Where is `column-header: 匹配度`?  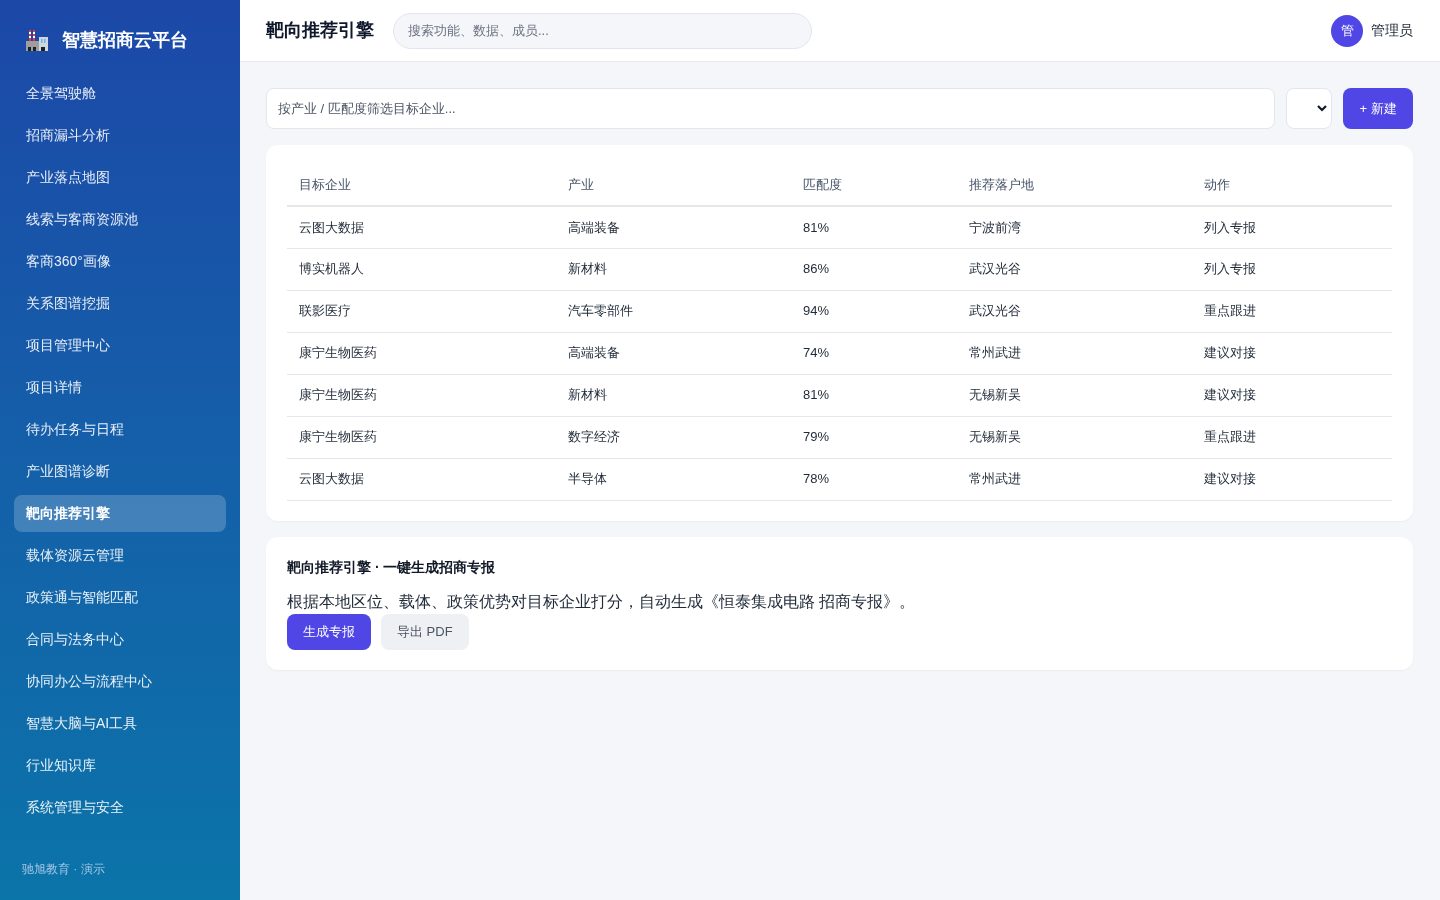 column-header: 匹配度 is located at coordinates (822, 185).